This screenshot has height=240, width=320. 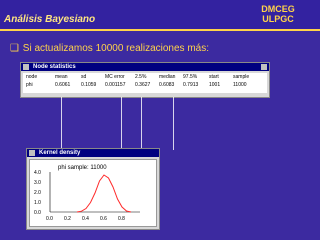 I want to click on table-cell: 11000, so click(x=240, y=85).